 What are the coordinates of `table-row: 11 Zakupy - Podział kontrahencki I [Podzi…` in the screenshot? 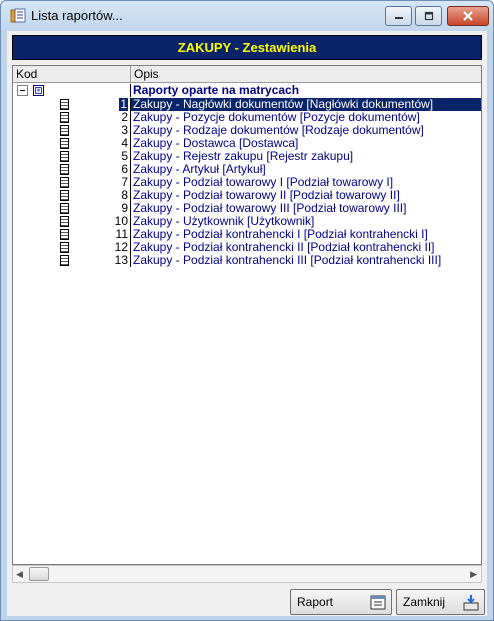 It's located at (247, 234).